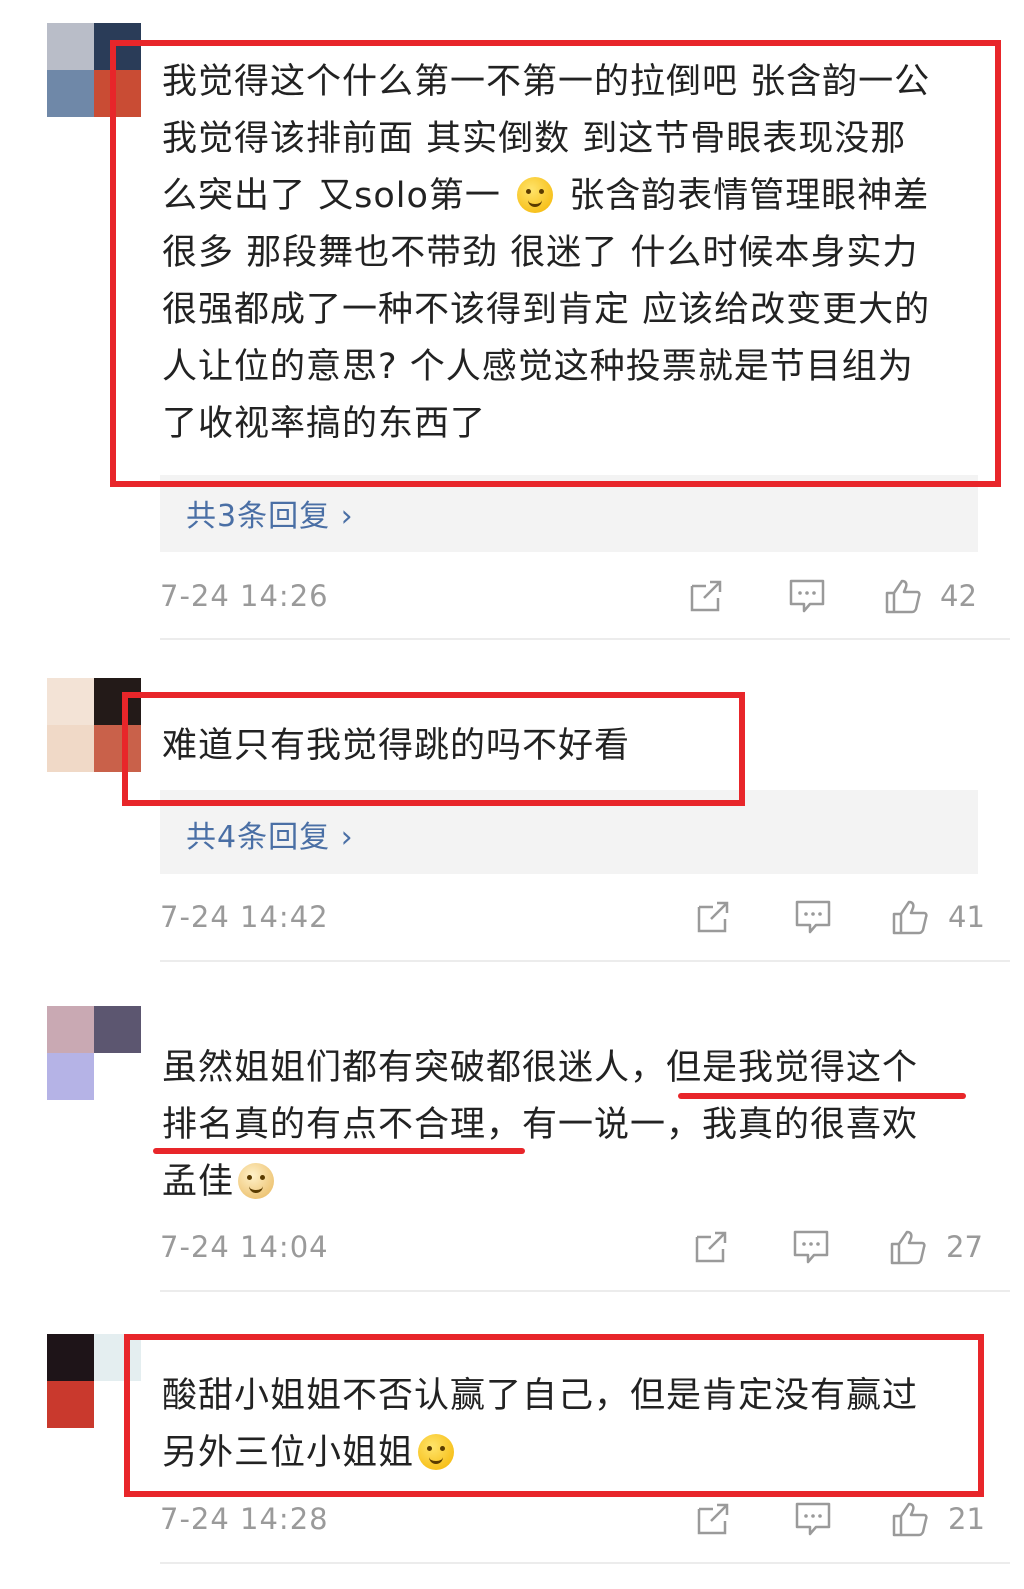 The height and width of the screenshot is (1589, 1024). Describe the element at coordinates (572, 917) in the screenshot. I see `comment-meta: 7-24 14:42 41` at that location.